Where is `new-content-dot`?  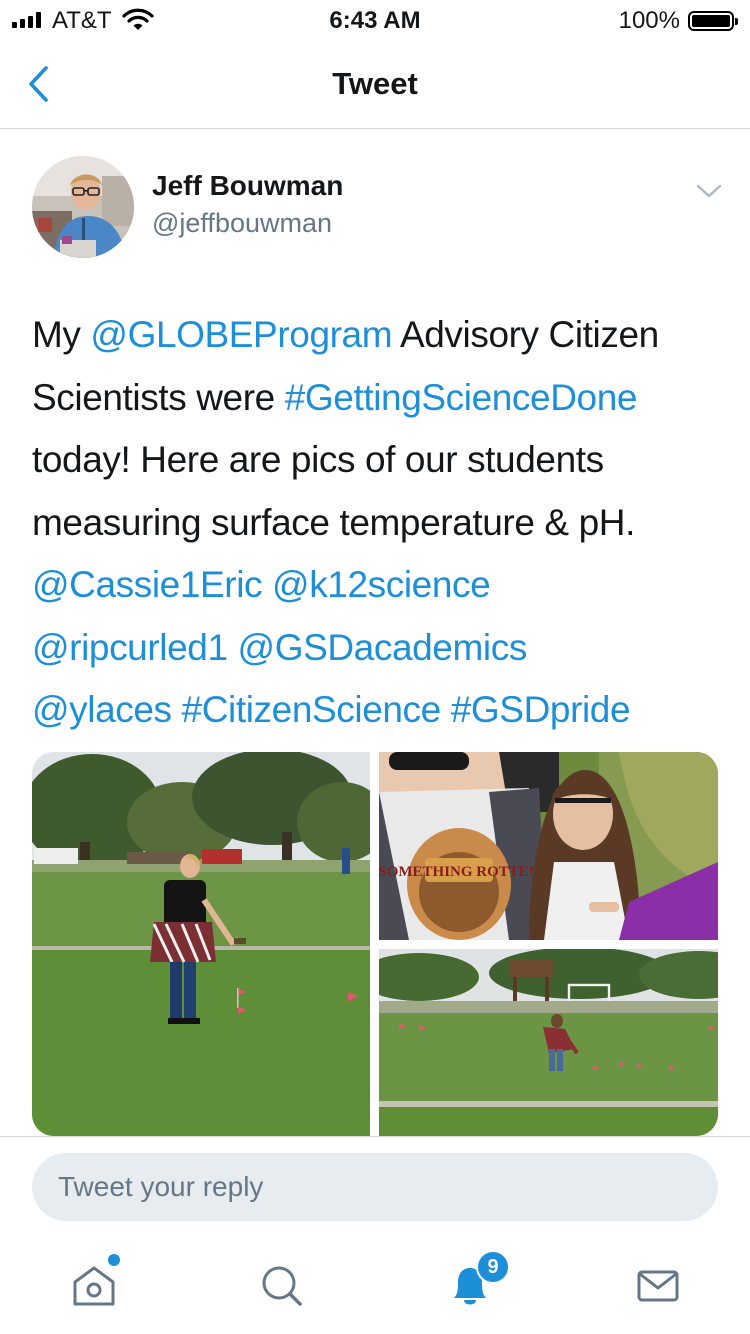 new-content-dot is located at coordinates (114, 1260).